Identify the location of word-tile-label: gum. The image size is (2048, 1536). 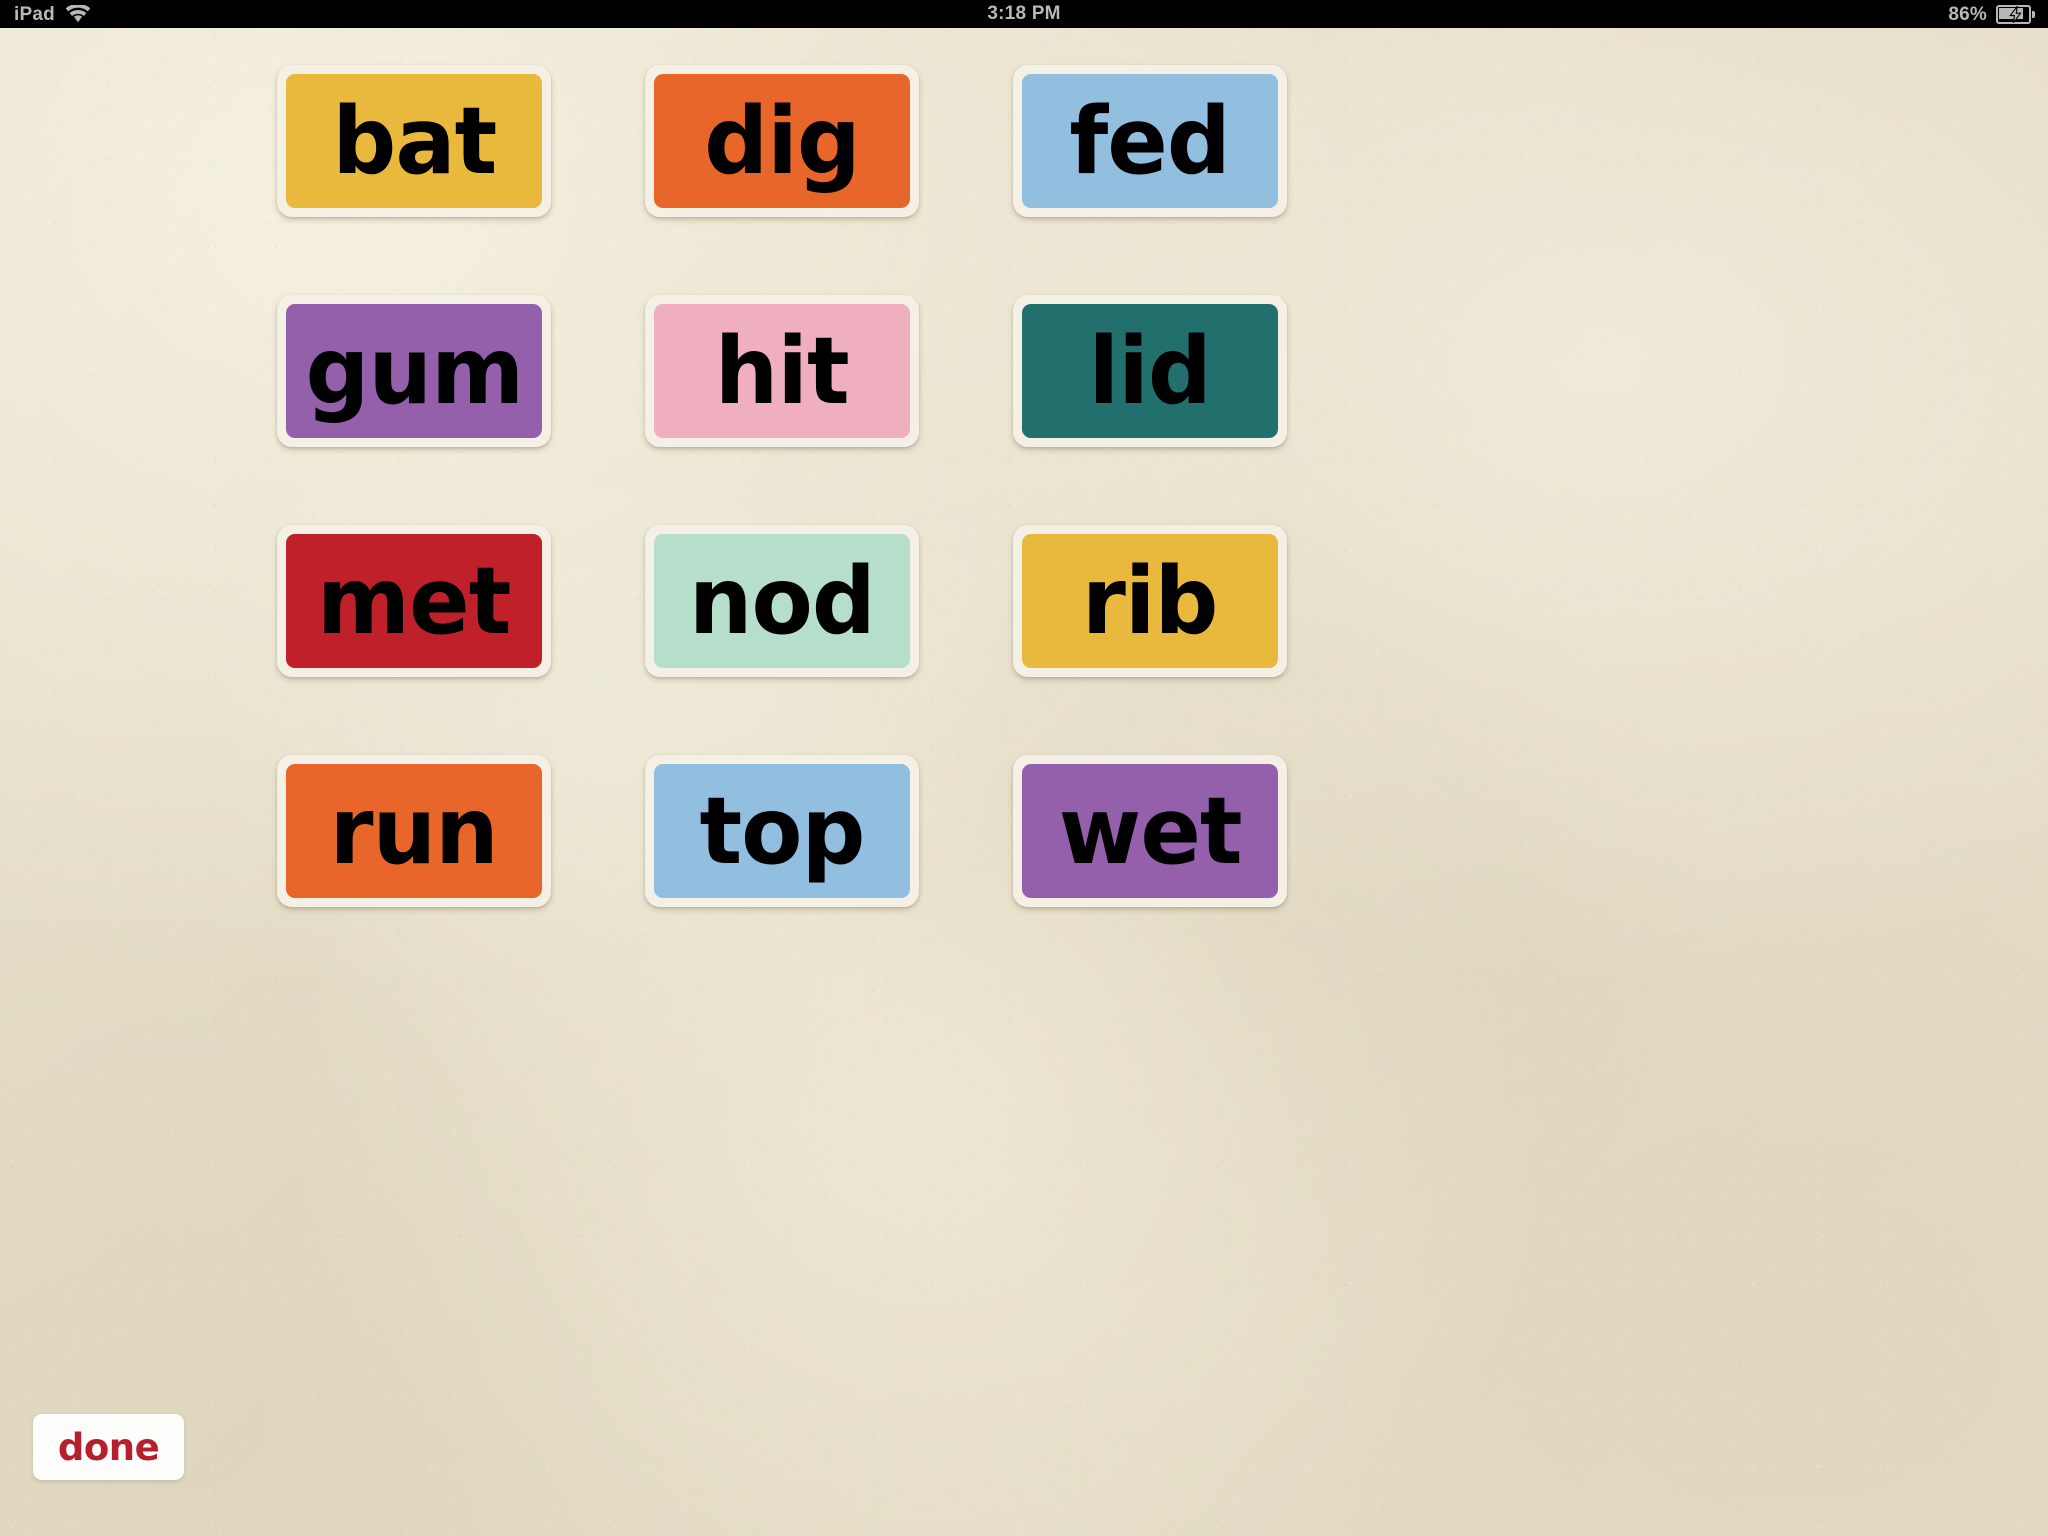
(414, 370).